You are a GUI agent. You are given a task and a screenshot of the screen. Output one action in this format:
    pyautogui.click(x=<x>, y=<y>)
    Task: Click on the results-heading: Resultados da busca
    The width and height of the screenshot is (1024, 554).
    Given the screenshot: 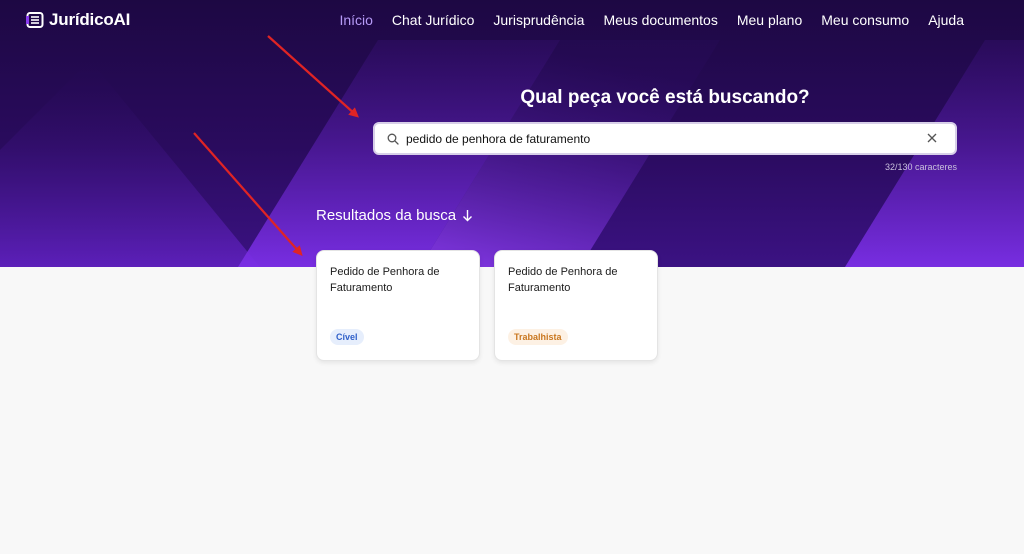 What is the action you would take?
    pyautogui.click(x=394, y=215)
    